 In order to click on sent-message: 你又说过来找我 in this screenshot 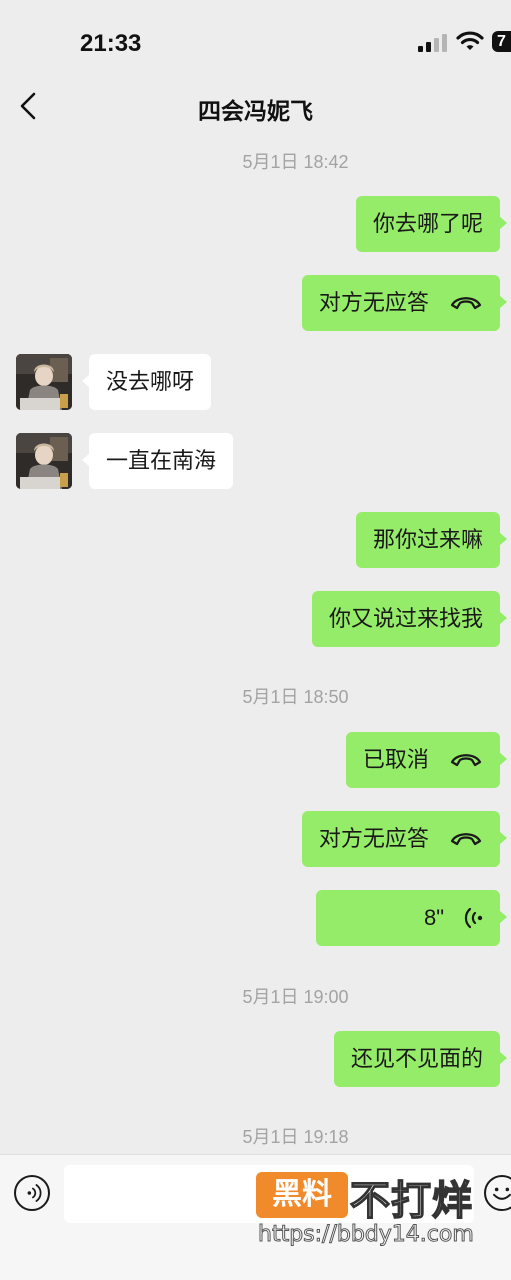, I will do `click(409, 619)`.